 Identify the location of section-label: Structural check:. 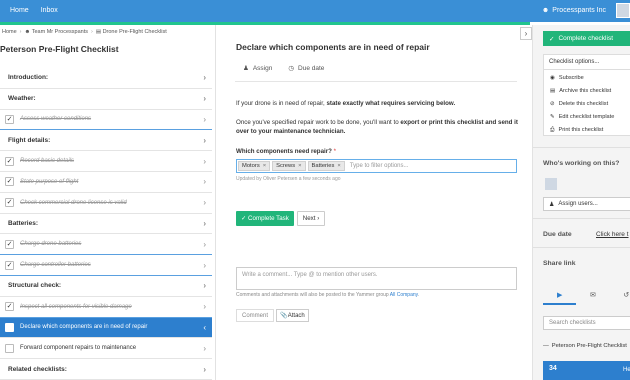
(35, 286).